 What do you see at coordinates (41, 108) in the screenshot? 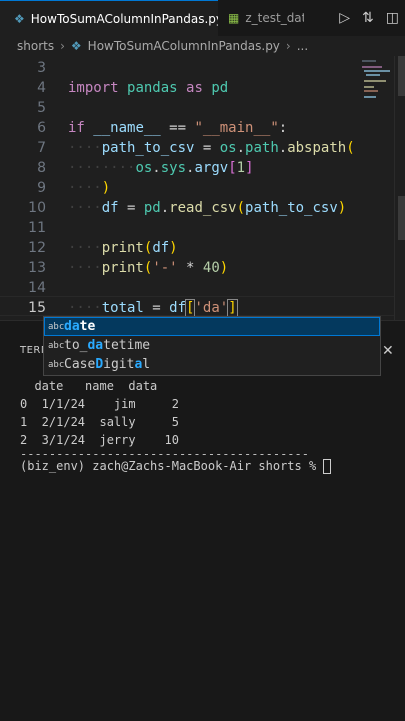
I see `line-number: 5` at bounding box center [41, 108].